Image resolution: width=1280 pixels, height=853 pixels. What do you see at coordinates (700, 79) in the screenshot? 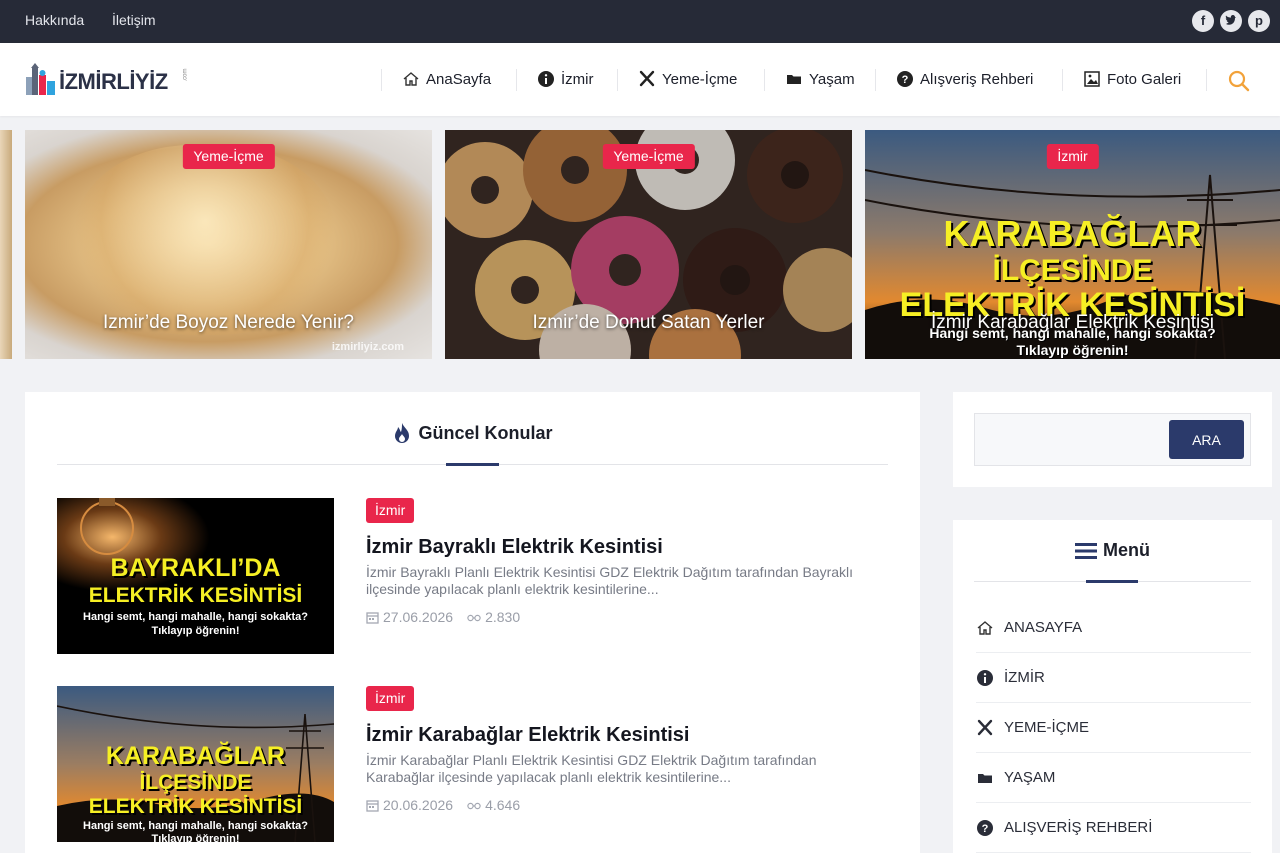
I see `nav-item-label: Yeme-İçme` at bounding box center [700, 79].